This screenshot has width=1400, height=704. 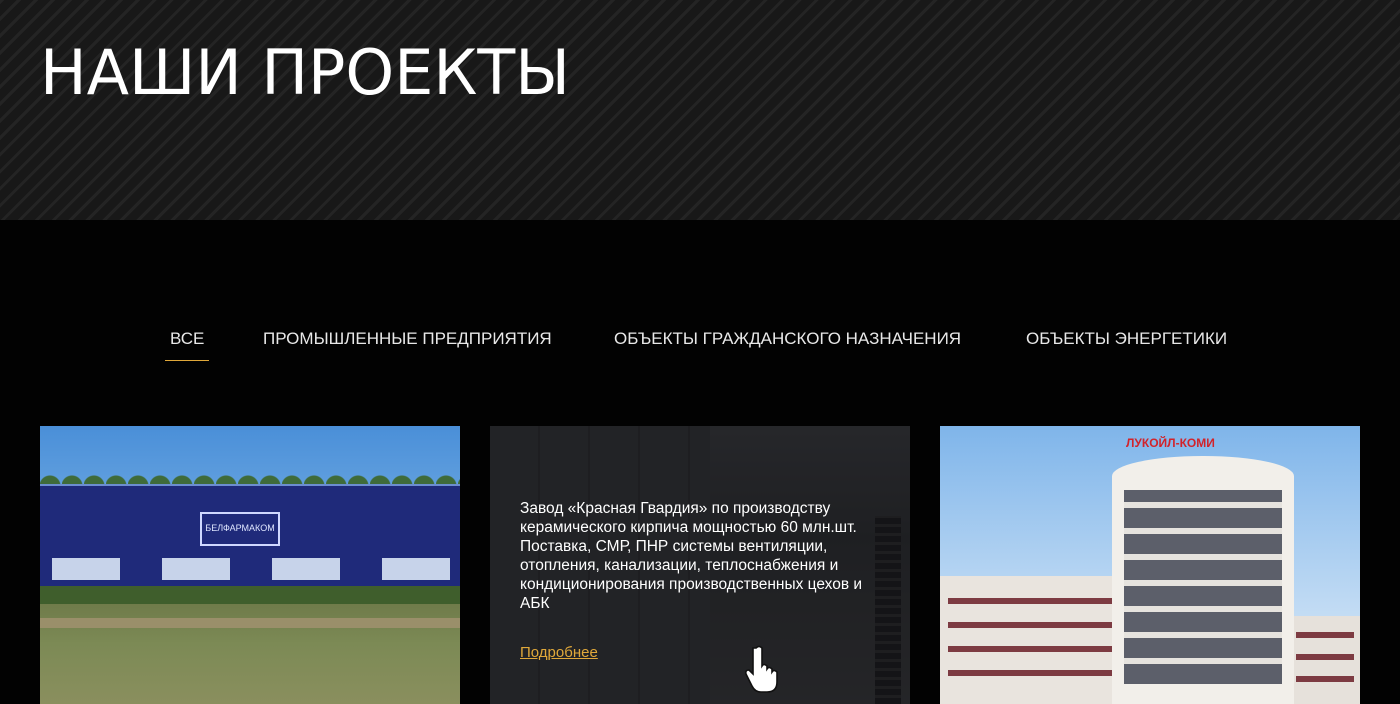 What do you see at coordinates (1150, 565) in the screenshot?
I see `project-card-lukoil-komi: ЛУКОЙЛ-КОМИ` at bounding box center [1150, 565].